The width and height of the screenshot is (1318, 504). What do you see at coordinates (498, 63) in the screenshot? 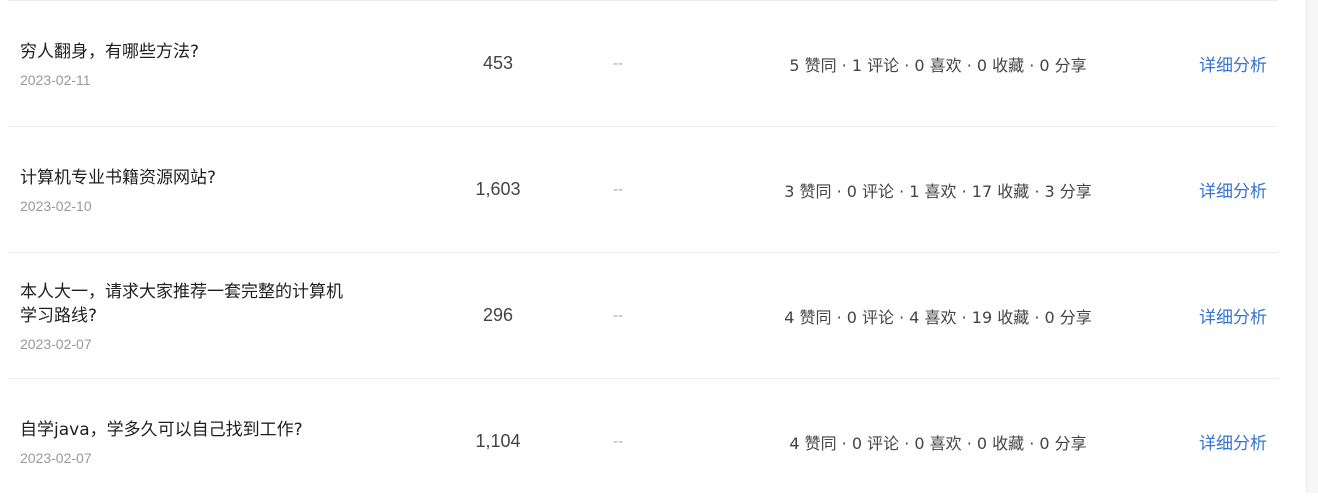
I see `view-count: 453` at bounding box center [498, 63].